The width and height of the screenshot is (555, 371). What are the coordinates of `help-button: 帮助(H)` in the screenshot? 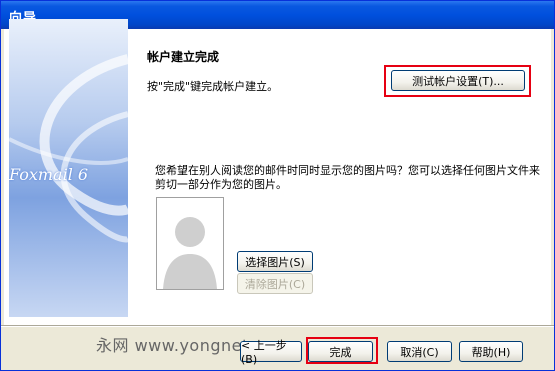 It's located at (491, 351).